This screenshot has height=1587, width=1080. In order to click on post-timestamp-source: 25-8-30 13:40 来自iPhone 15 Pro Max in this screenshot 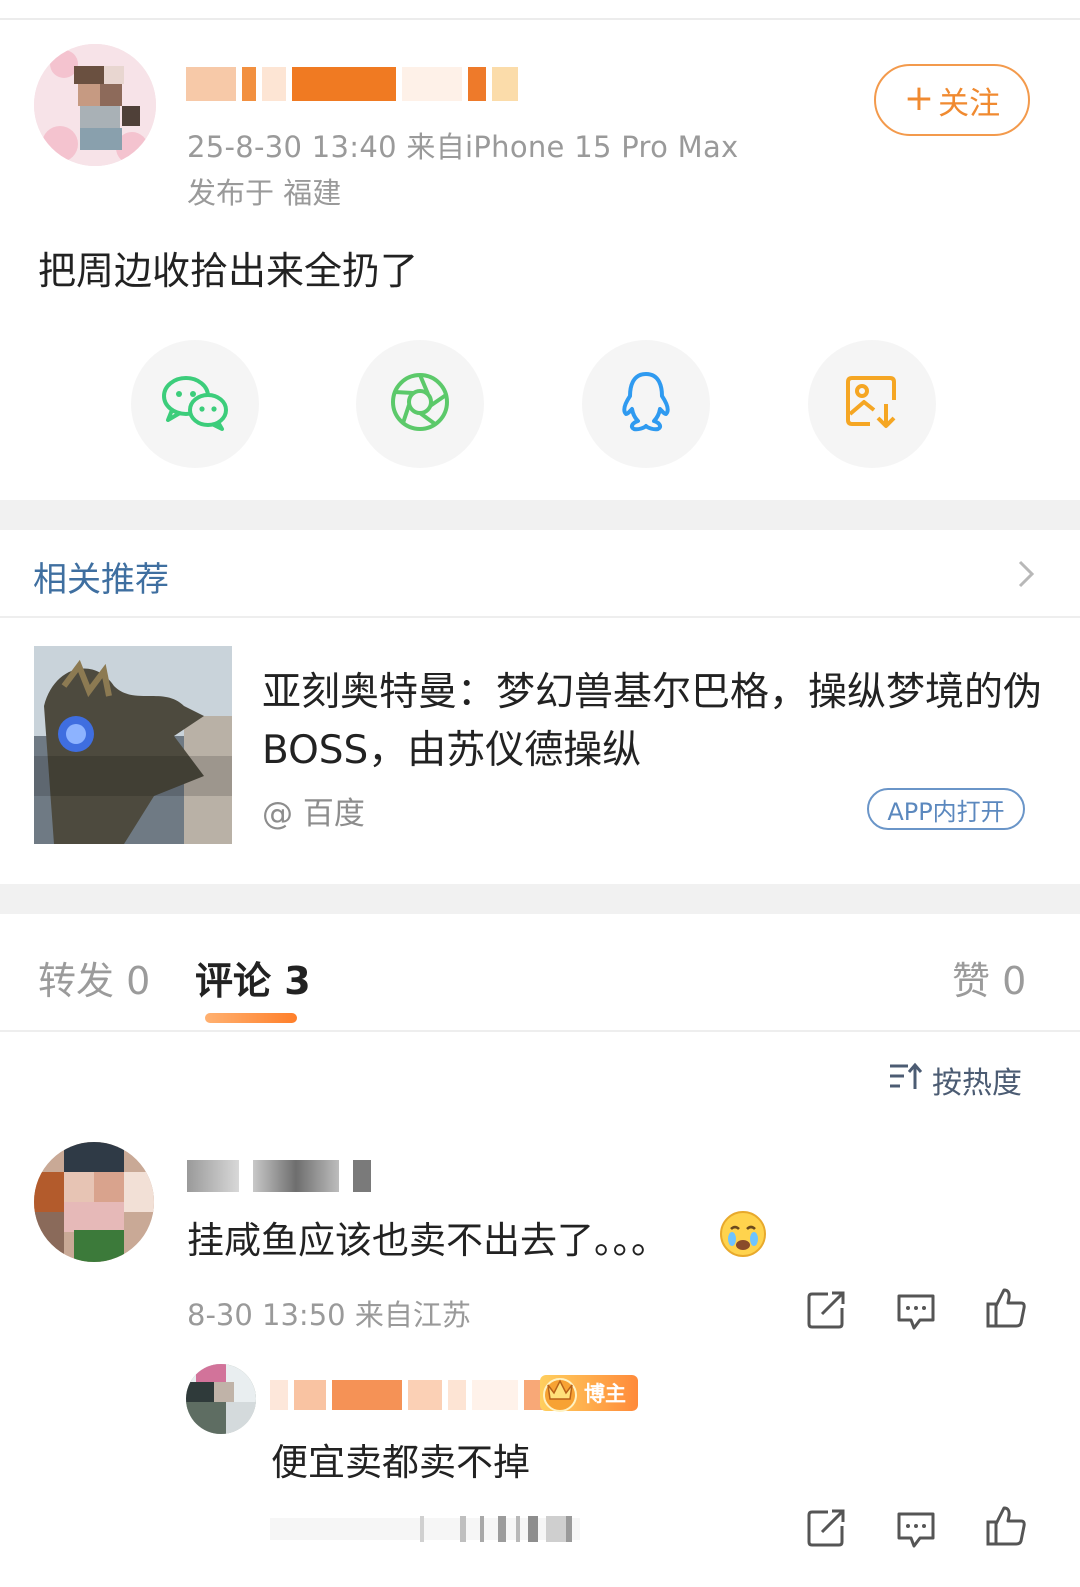, I will do `click(463, 147)`.